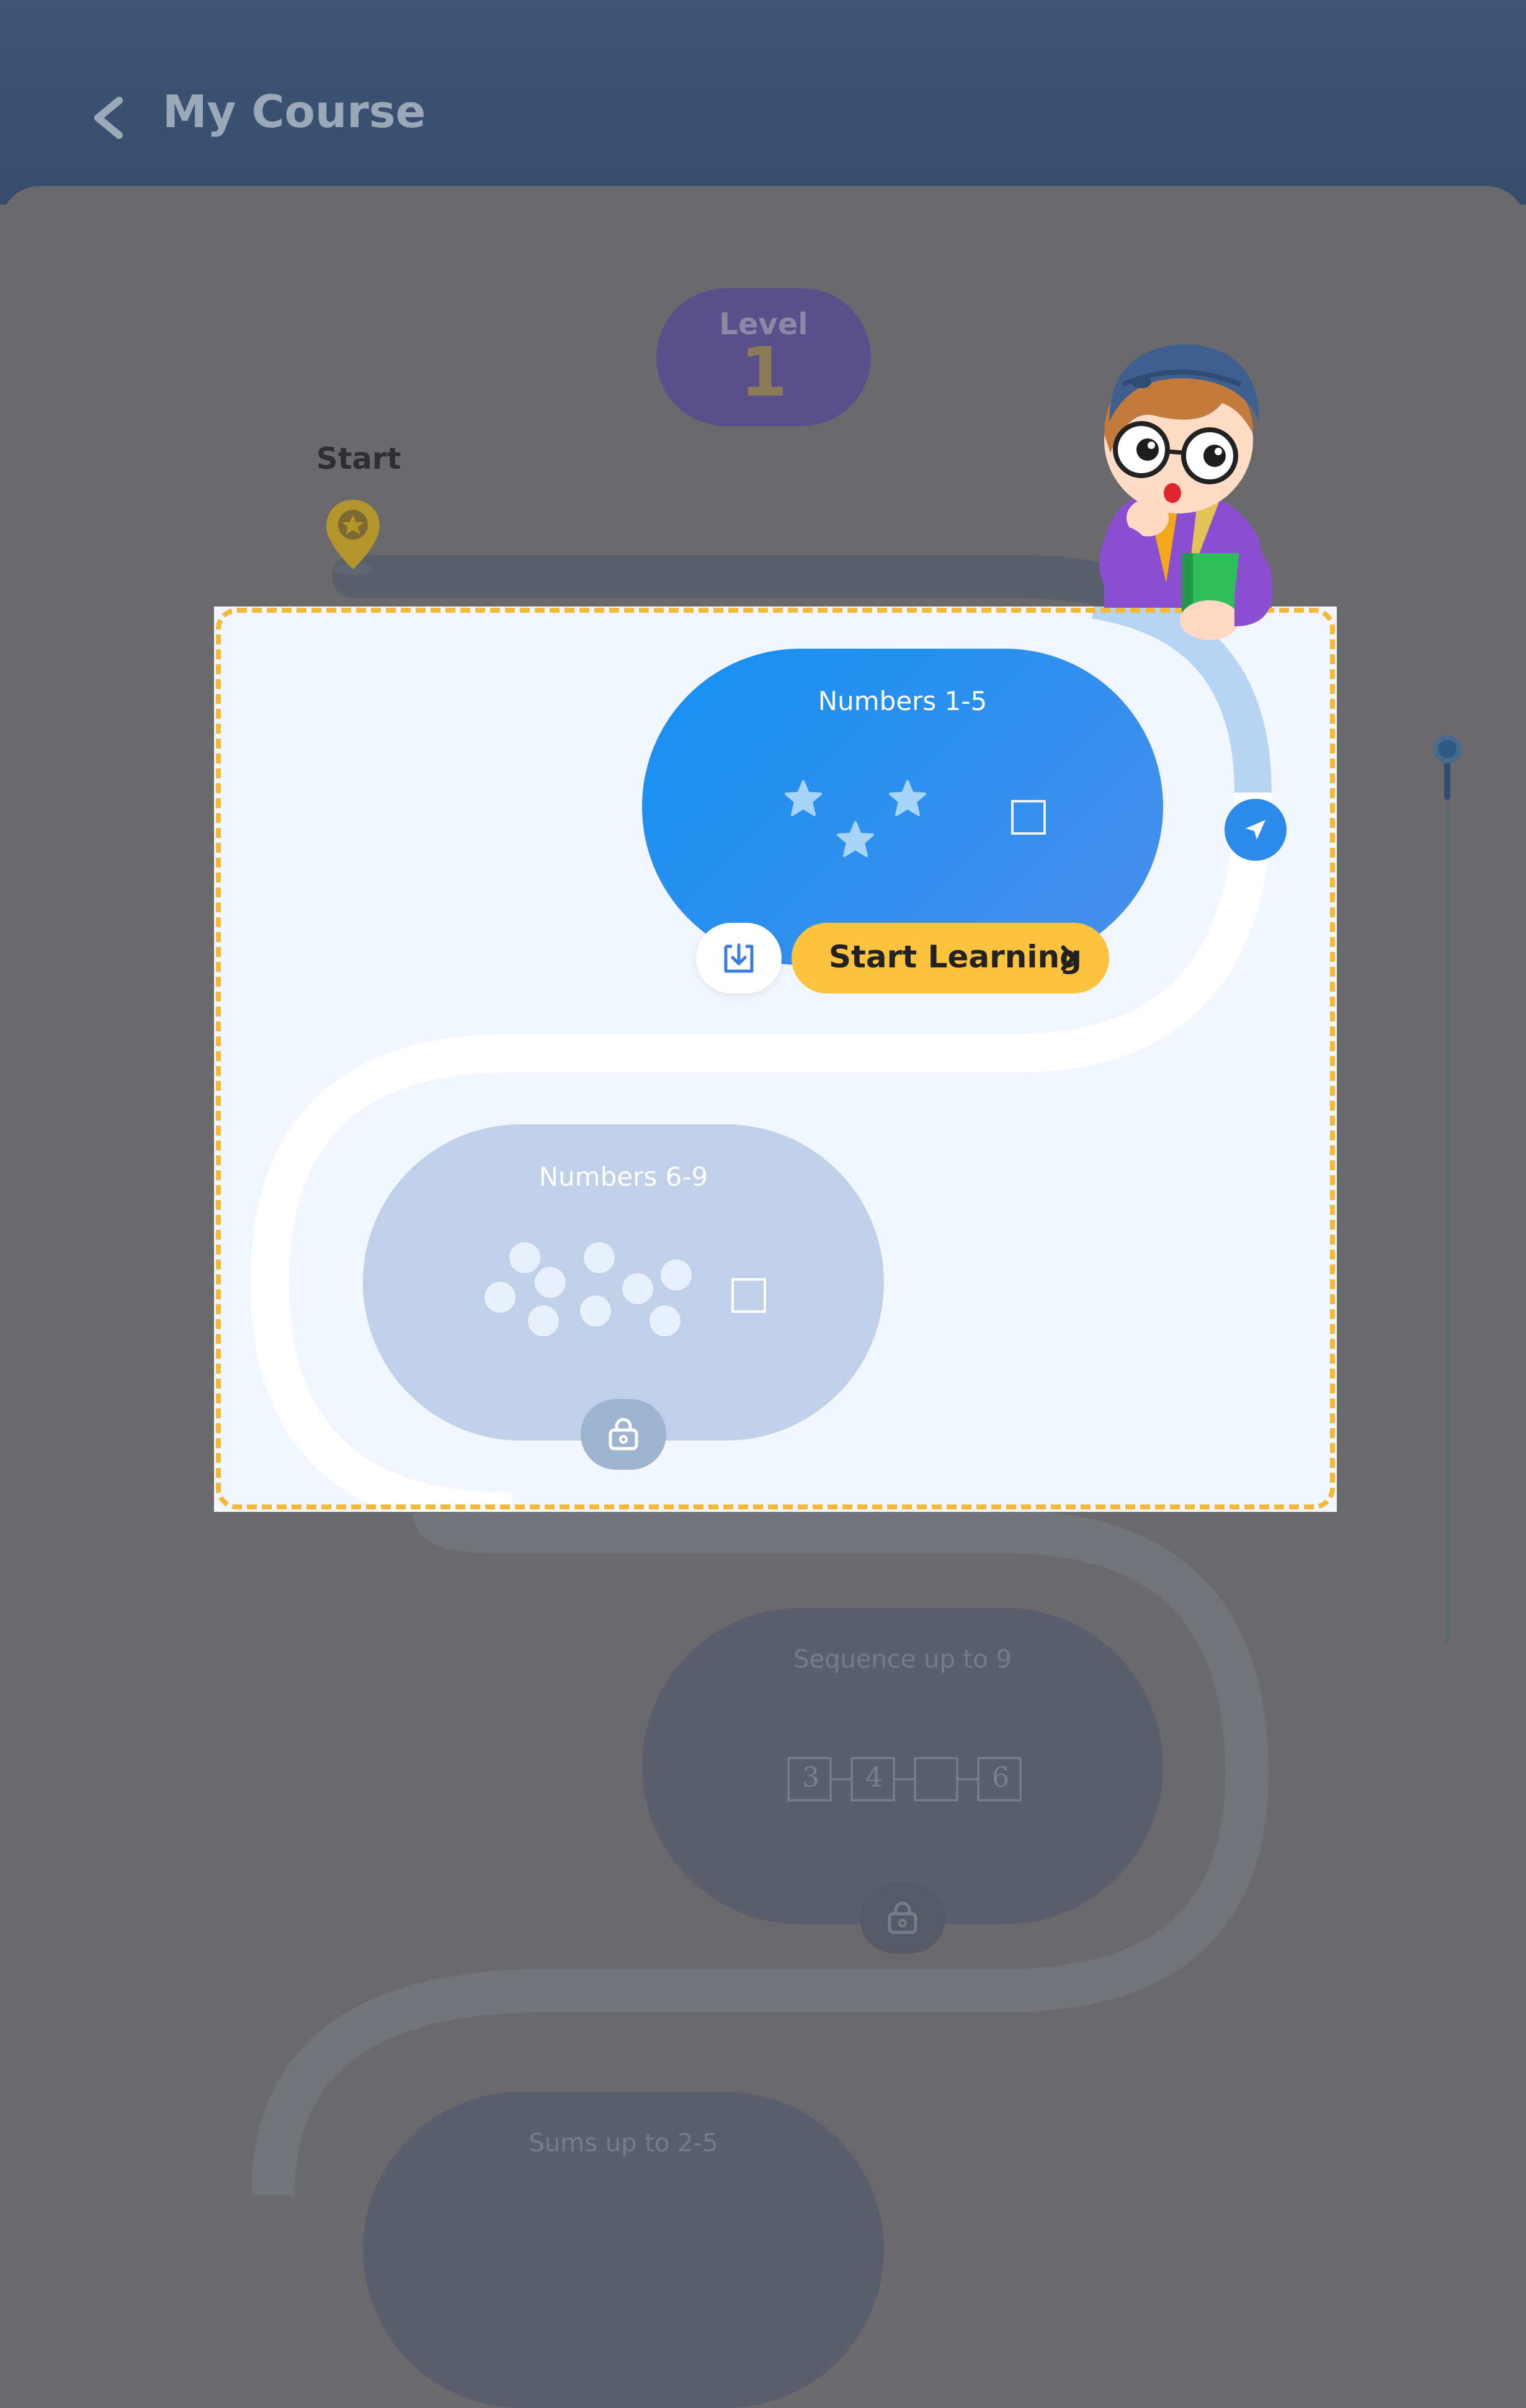 The width and height of the screenshot is (1526, 2408). I want to click on sequence-value: 6, so click(1000, 1777).